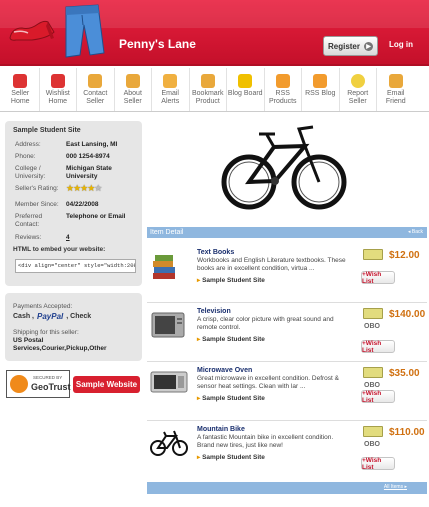 The height and width of the screenshot is (507, 429). I want to click on item-price: $110.00, so click(407, 432).